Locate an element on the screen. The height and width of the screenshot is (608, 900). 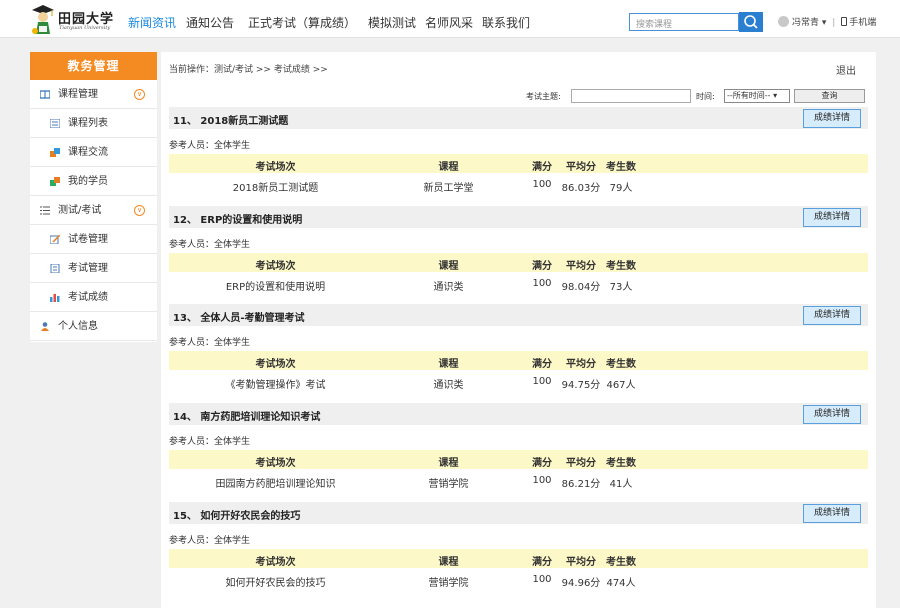
sidebar-item-label: 试卷管理 is located at coordinates (88, 239).